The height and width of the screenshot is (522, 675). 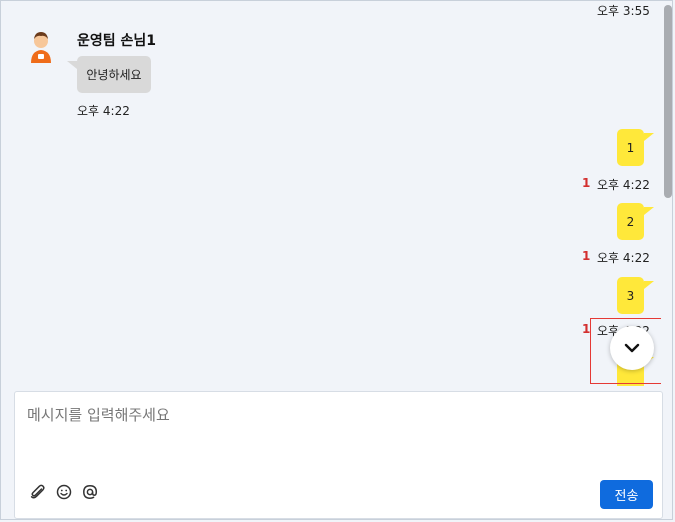 What do you see at coordinates (635, 147) in the screenshot?
I see `outgoing-message-bubble: 1` at bounding box center [635, 147].